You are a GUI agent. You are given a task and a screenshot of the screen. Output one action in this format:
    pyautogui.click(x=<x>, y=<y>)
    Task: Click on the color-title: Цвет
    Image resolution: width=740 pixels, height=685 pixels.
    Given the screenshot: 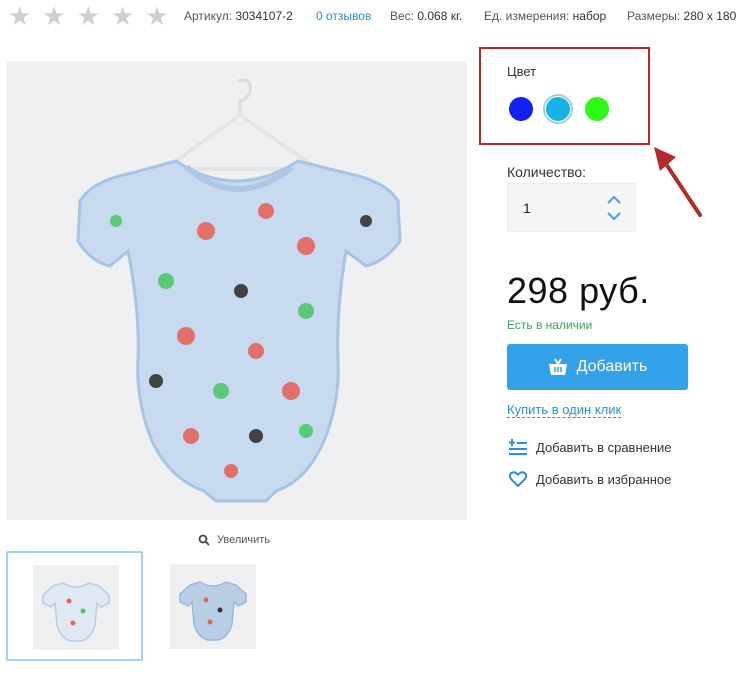 What is the action you would take?
    pyautogui.click(x=522, y=71)
    